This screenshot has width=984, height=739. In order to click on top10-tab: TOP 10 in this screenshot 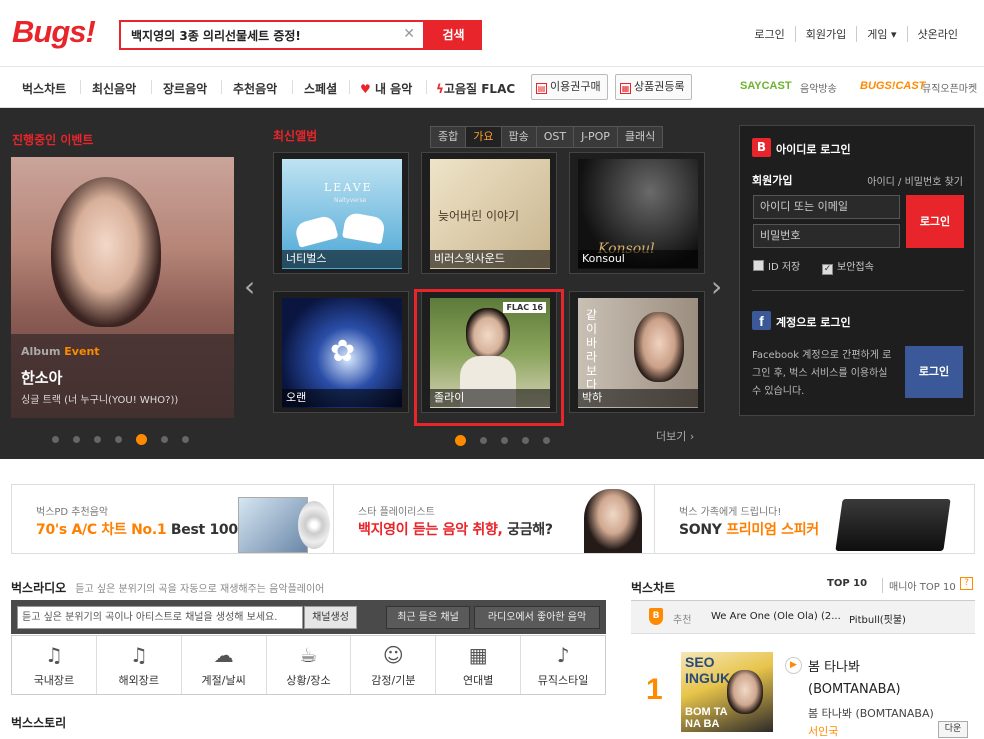, I will do `click(847, 583)`.